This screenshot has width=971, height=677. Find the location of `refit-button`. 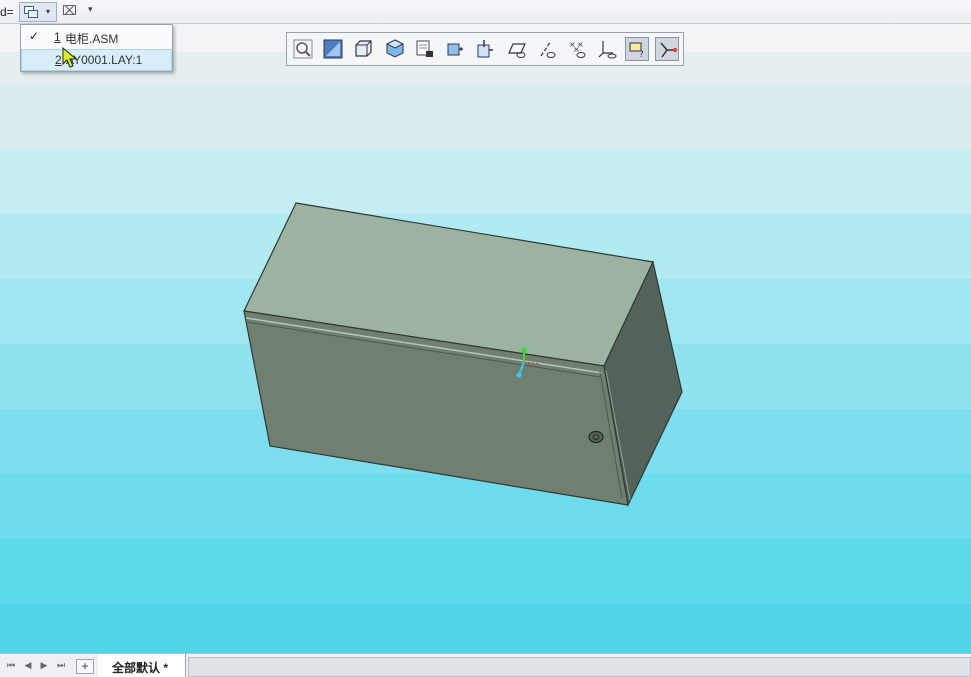

refit-button is located at coordinates (303, 49).